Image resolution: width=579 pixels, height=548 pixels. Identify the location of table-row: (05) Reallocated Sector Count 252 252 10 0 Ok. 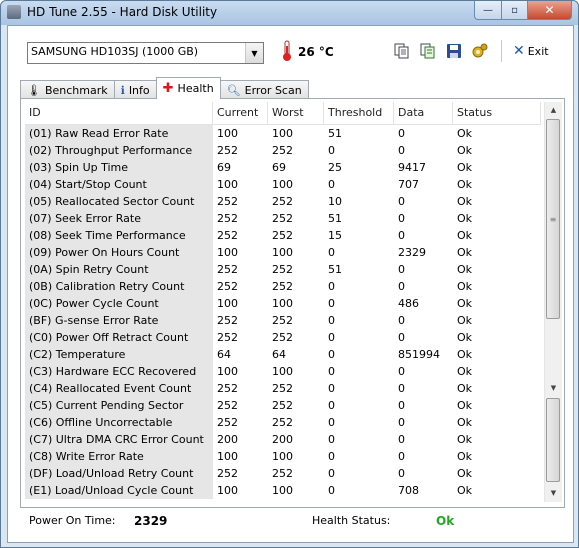
(283, 201).